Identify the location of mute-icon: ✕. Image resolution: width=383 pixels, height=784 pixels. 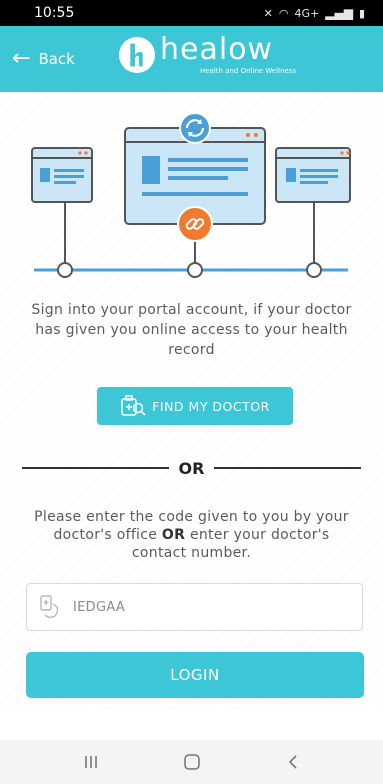
(268, 13).